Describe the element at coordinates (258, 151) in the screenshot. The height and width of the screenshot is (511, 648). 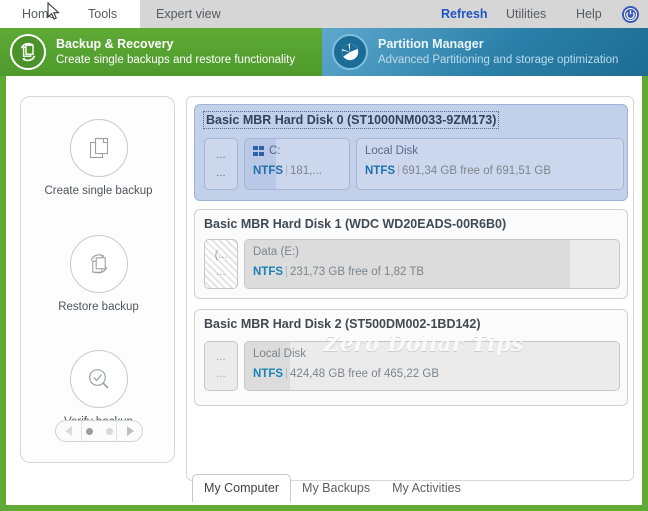
I see `windows-grid-icon` at that location.